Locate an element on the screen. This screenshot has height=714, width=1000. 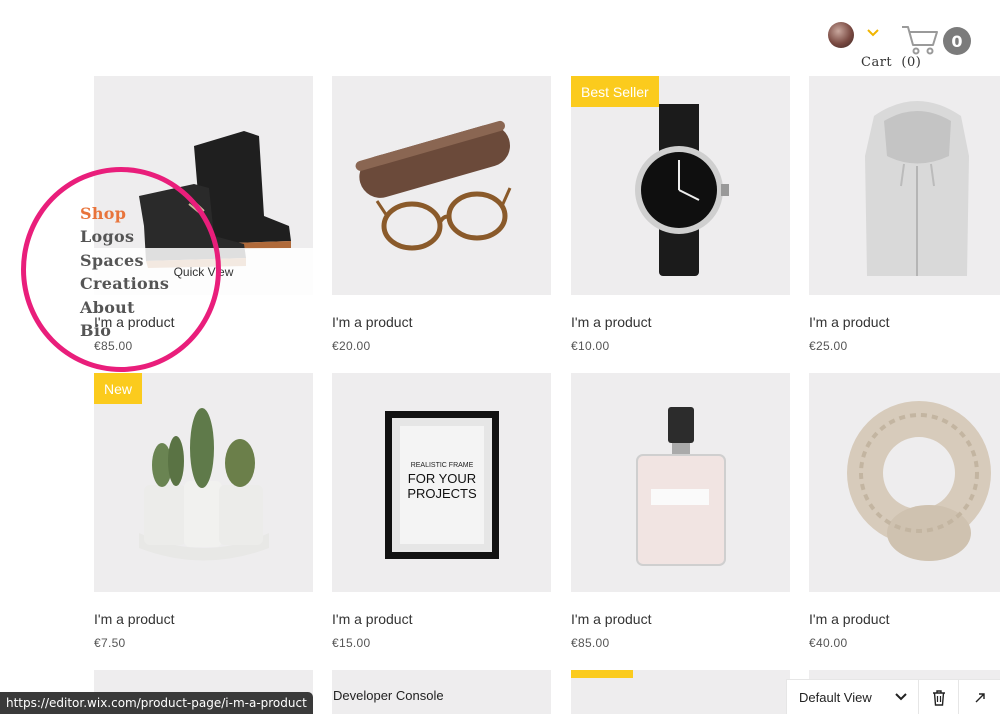
product-image-scarf is located at coordinates (904, 482).